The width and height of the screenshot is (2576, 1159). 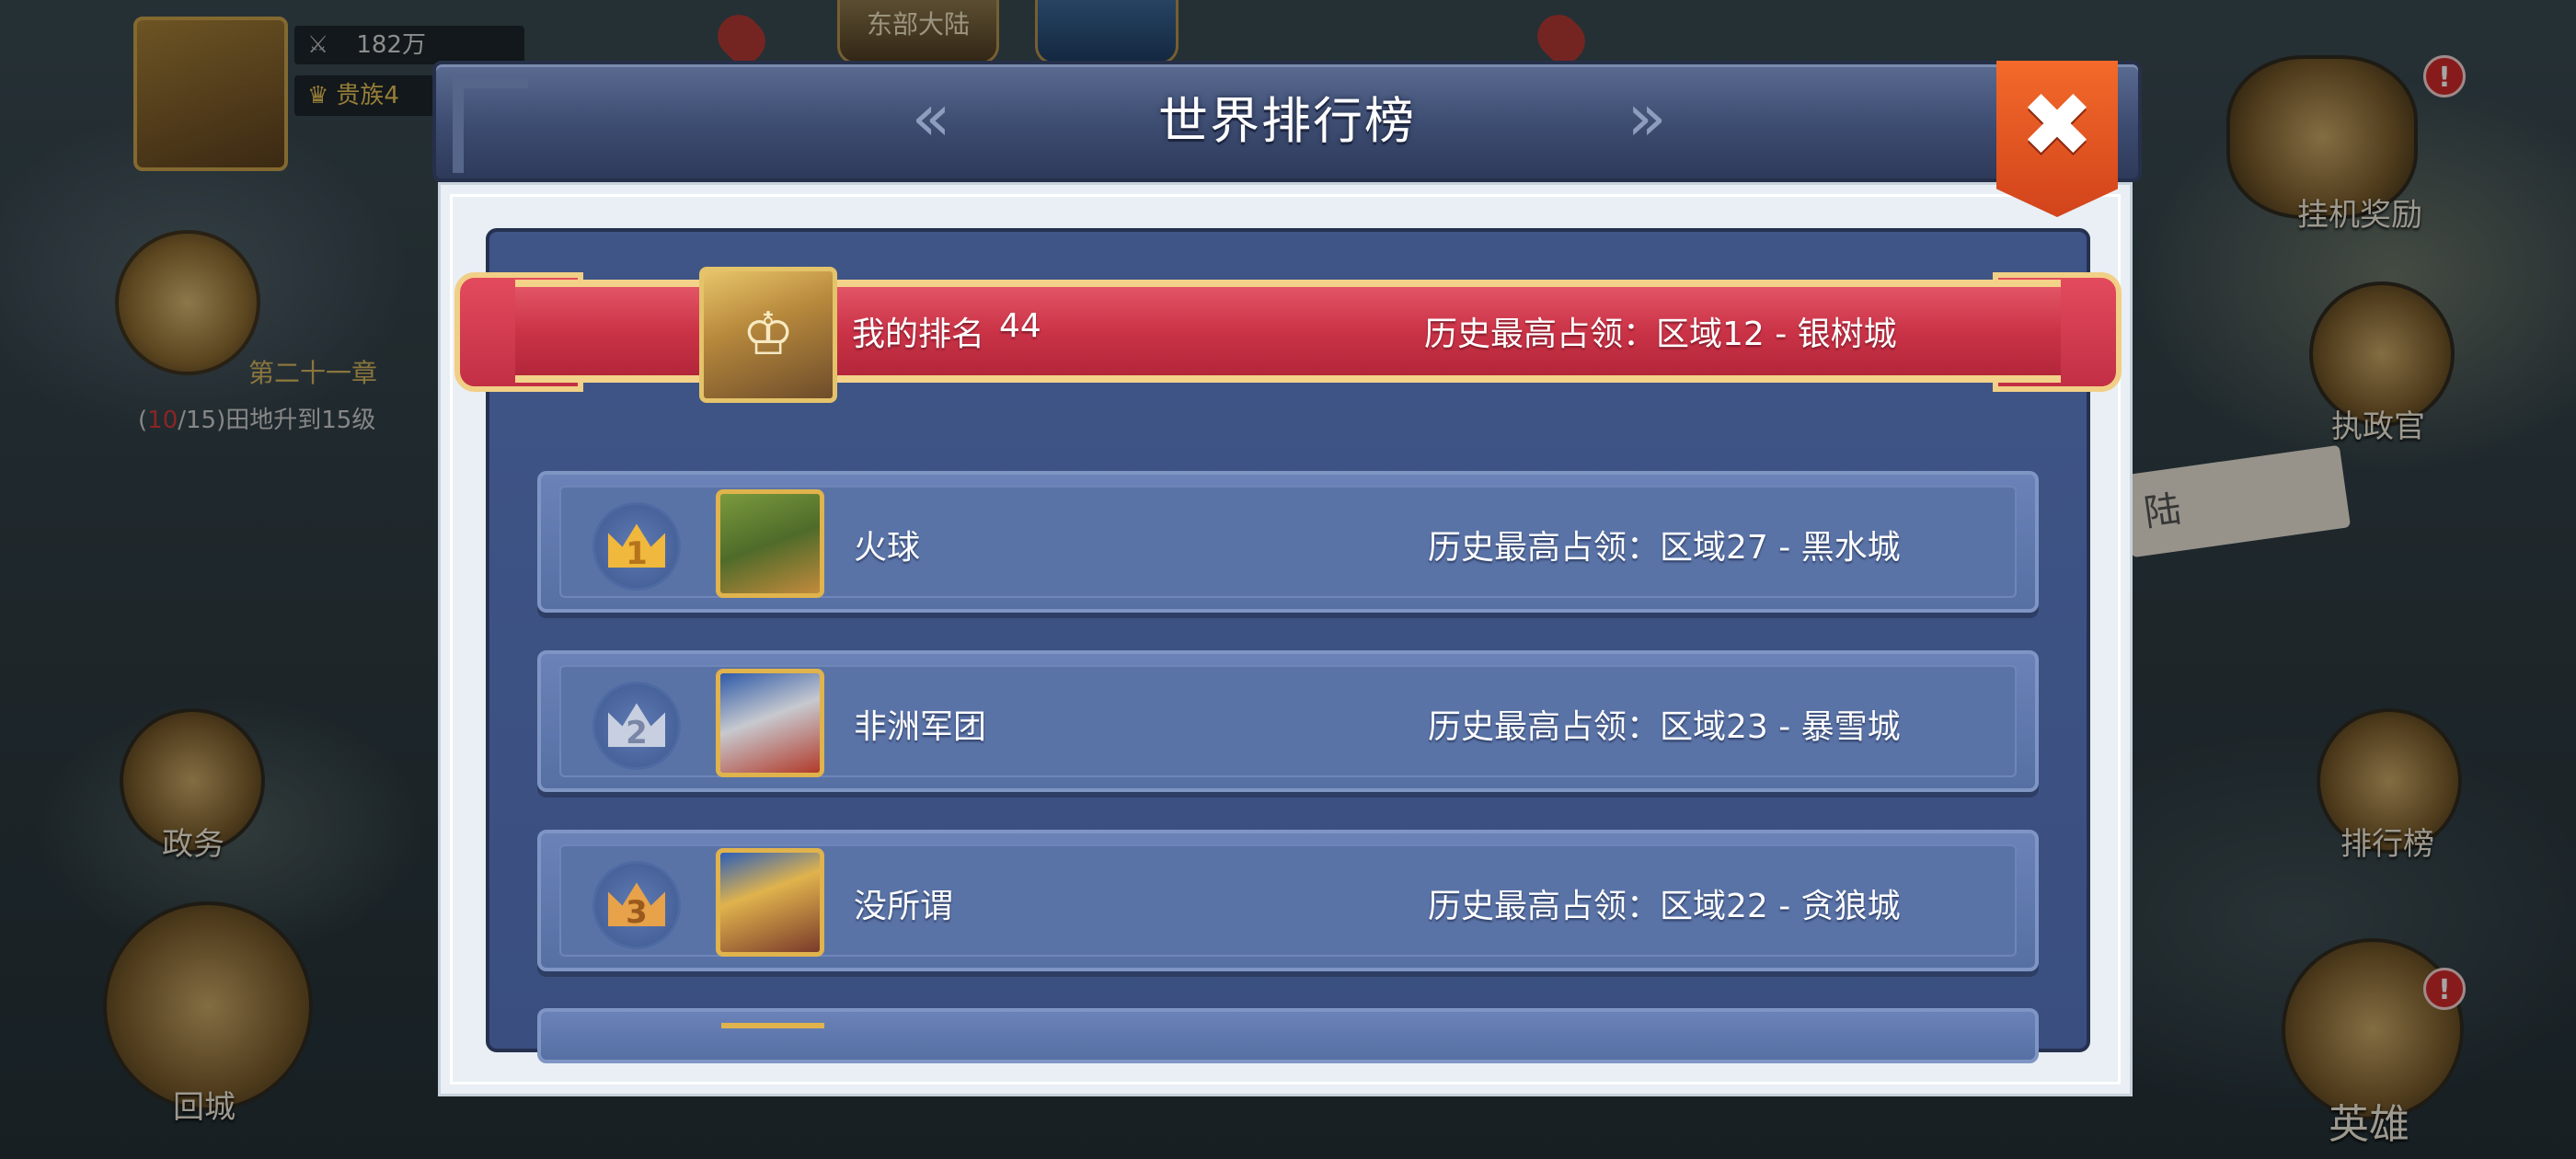 I want to click on history-occupation: 历史最高占领：区域22 - 贪狼城, so click(x=1664, y=906).